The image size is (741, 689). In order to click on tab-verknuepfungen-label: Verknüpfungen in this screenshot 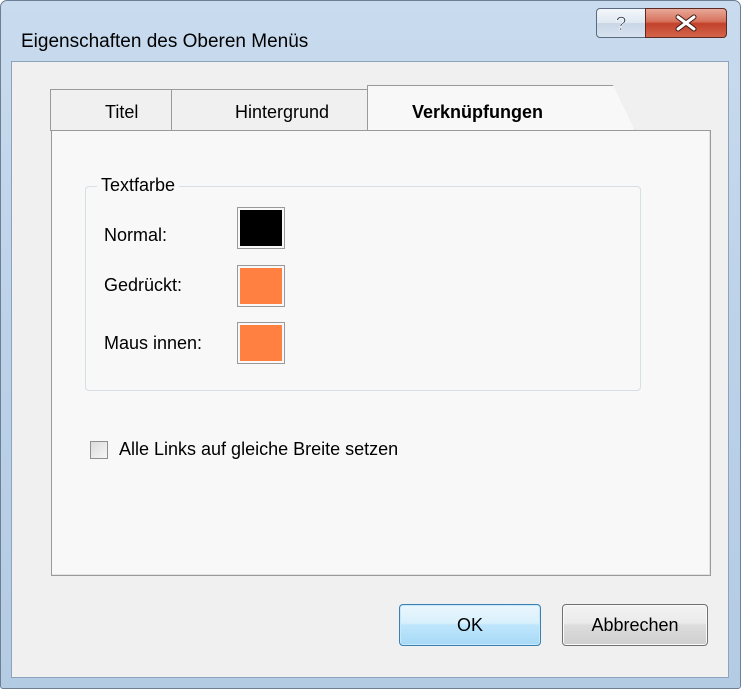, I will do `click(478, 112)`.